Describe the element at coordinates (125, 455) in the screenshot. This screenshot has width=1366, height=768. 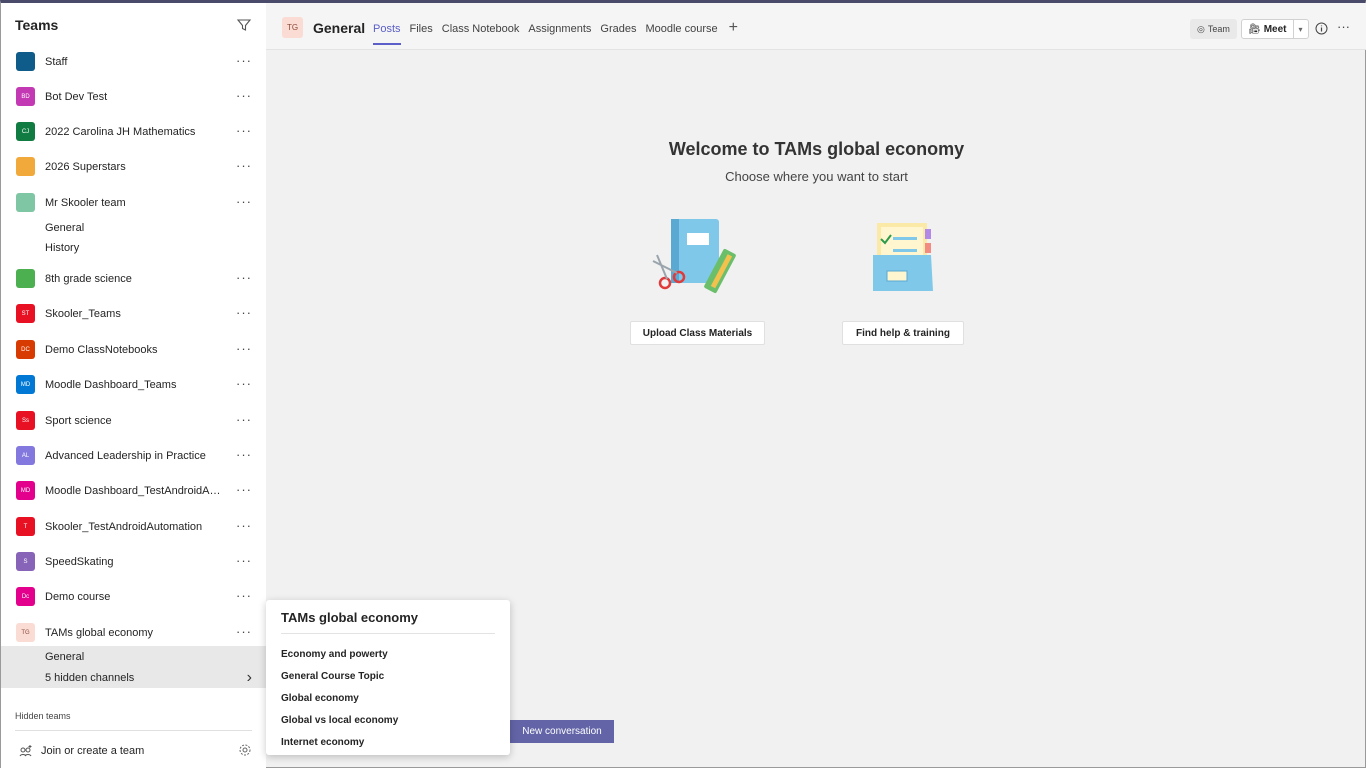
I see `team-name: Advanced Leadership in Practice` at that location.